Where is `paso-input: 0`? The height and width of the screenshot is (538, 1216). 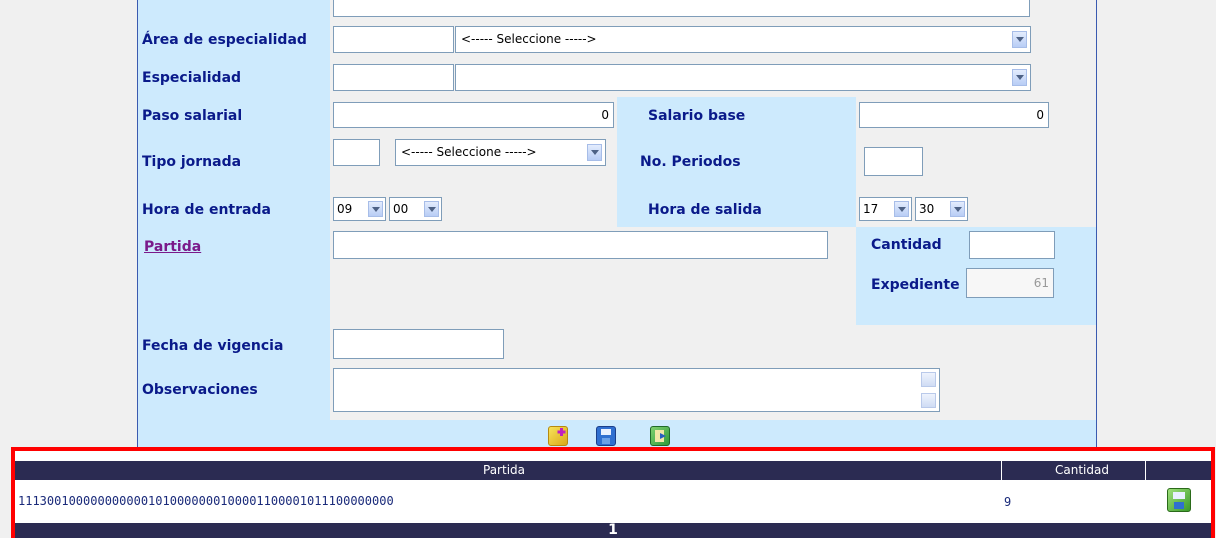
paso-input: 0 is located at coordinates (473, 115).